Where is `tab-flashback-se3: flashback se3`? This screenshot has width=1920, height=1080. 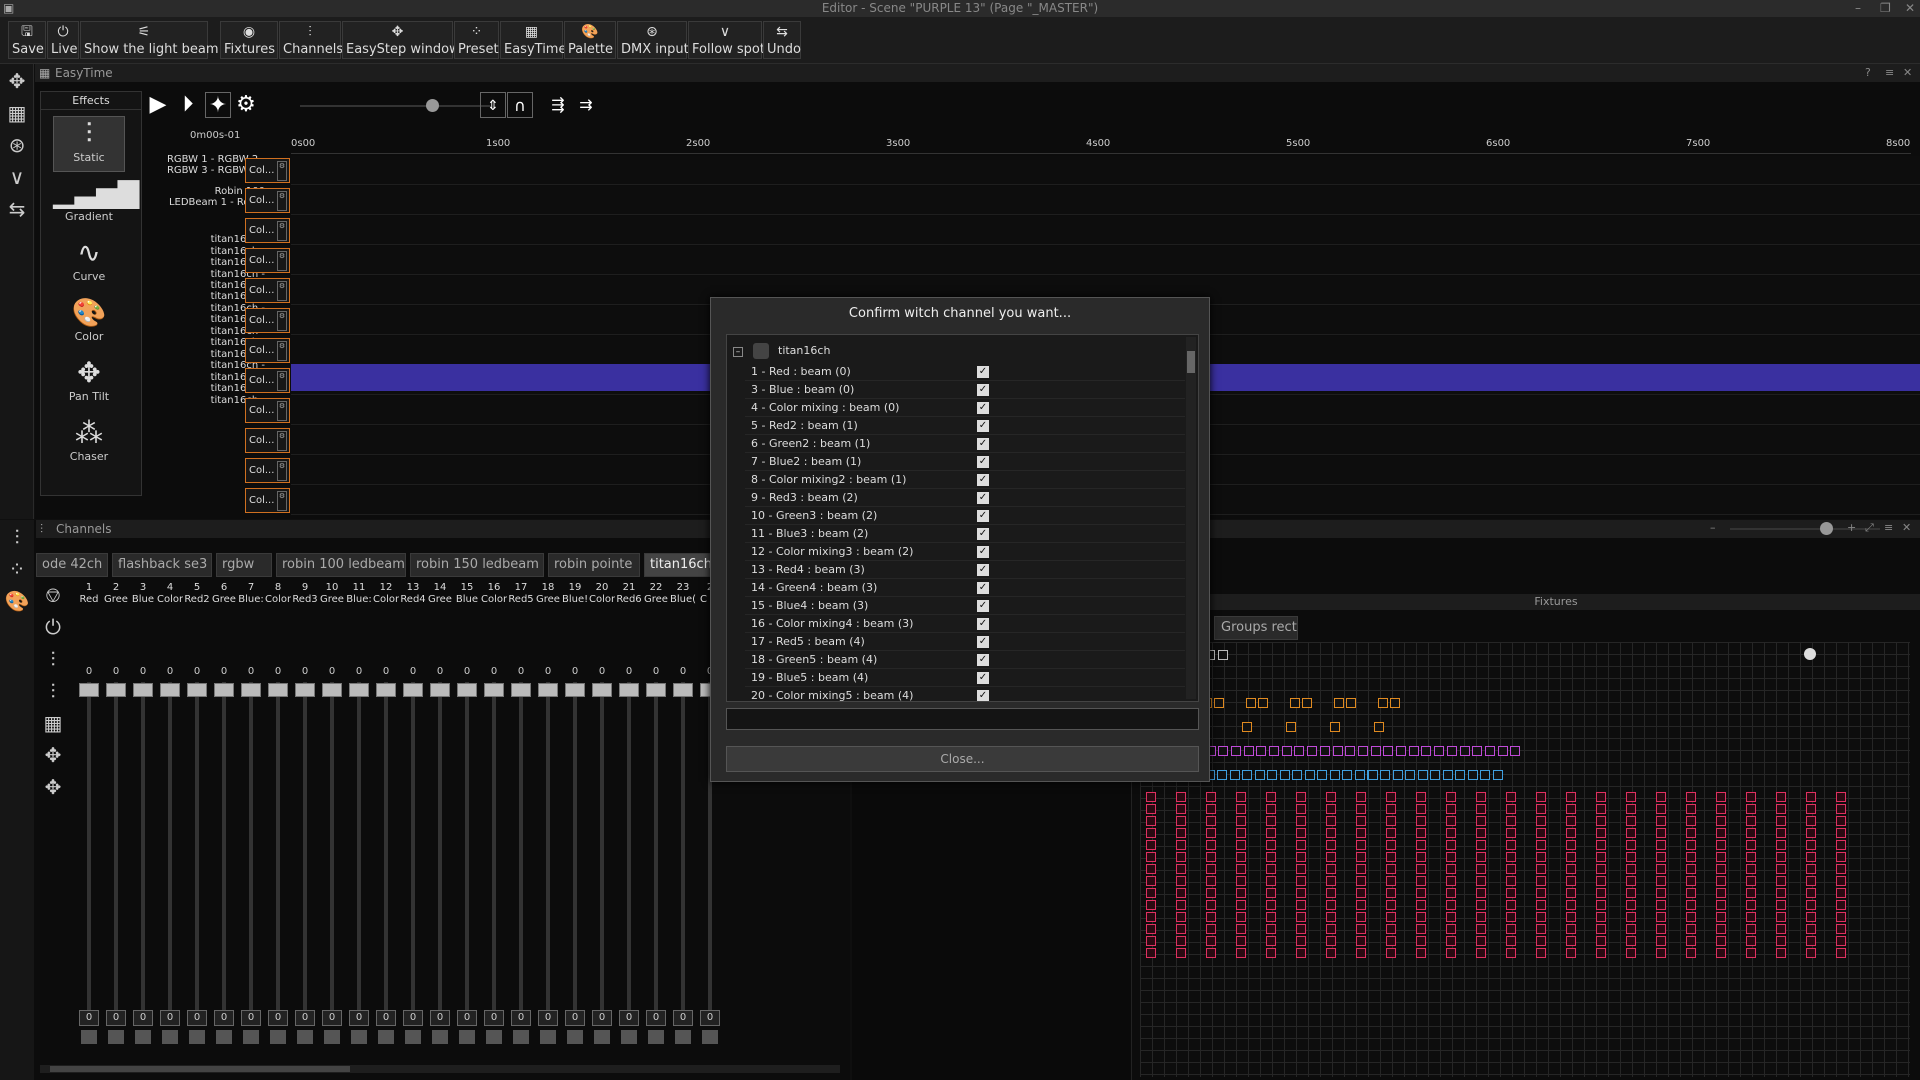 tab-flashback-se3: flashback se3 is located at coordinates (162, 565).